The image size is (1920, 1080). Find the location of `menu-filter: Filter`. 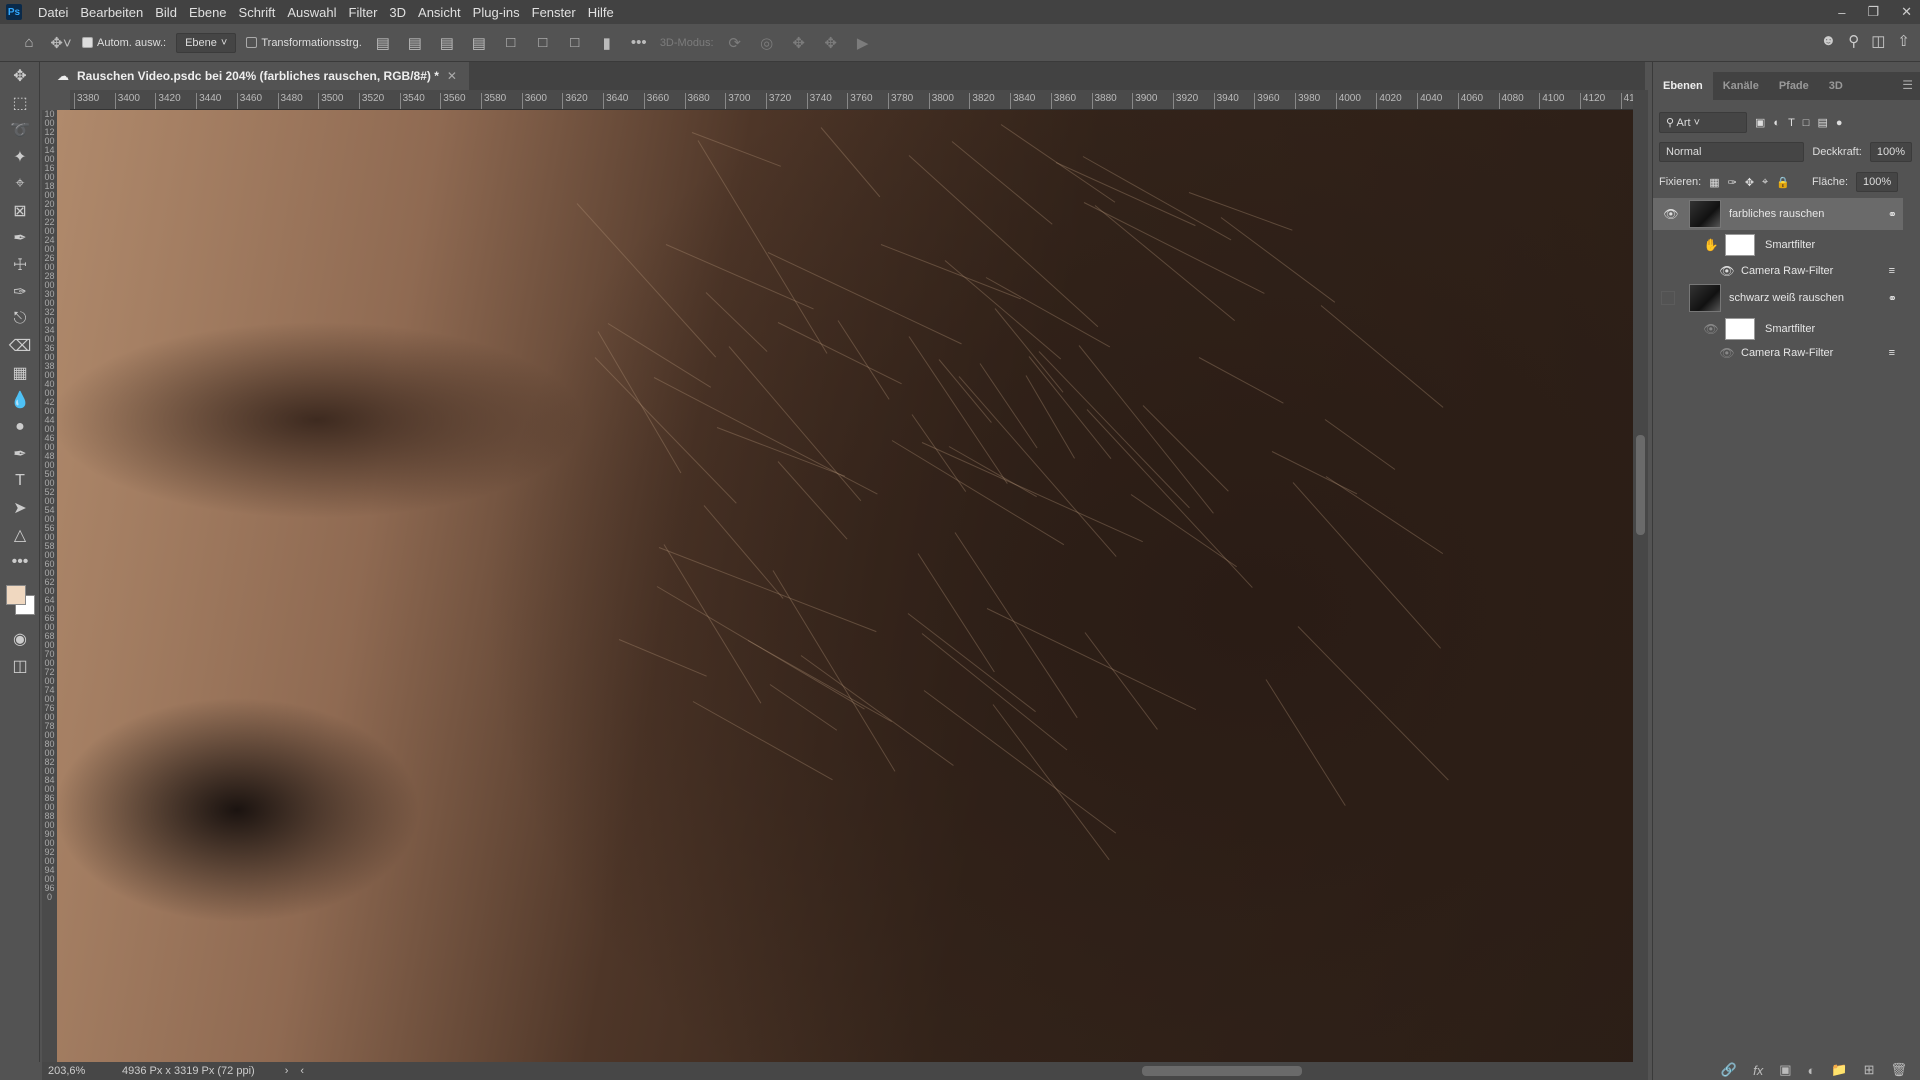

menu-filter: Filter is located at coordinates (363, 12).